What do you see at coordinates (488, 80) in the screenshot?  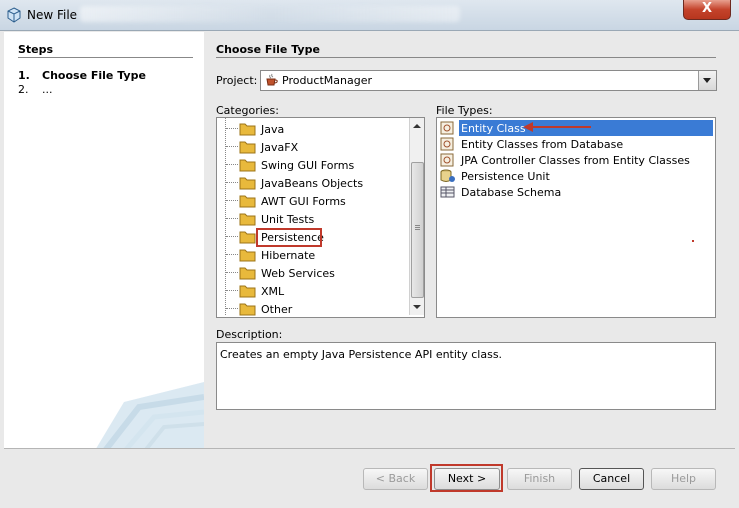 I see `project-combobox: ProductManager` at bounding box center [488, 80].